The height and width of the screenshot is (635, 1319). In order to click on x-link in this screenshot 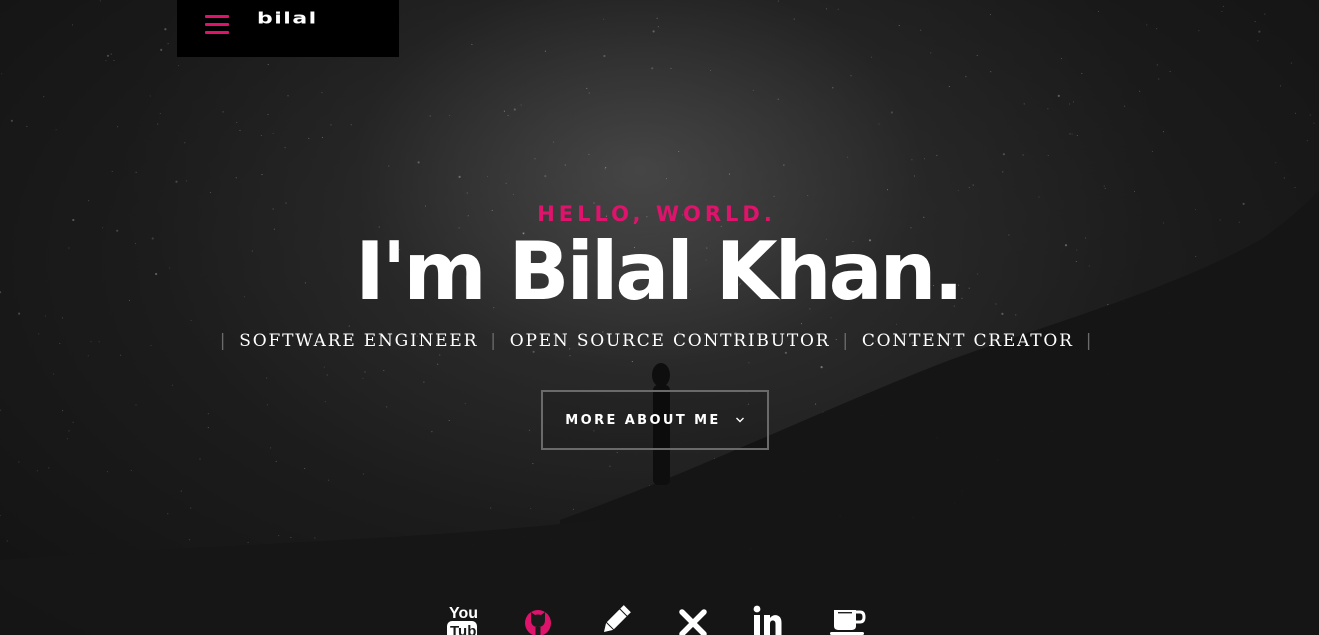, I will do `click(697, 617)`.